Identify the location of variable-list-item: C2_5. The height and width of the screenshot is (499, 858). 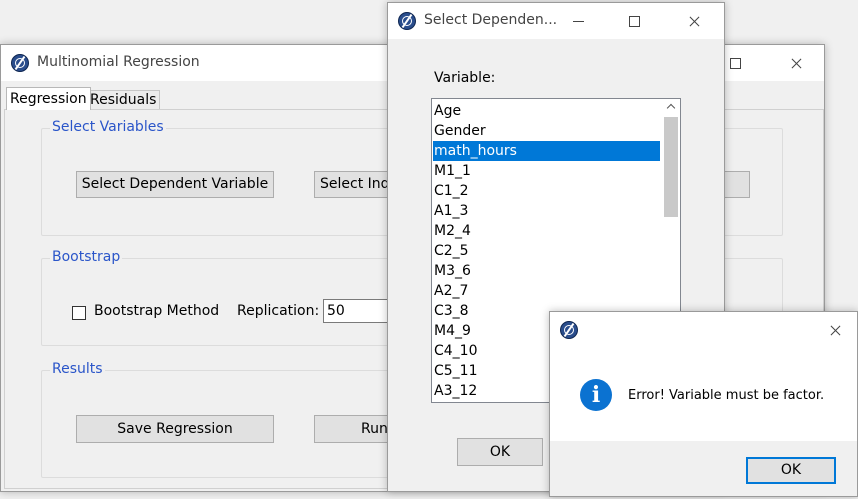
(546, 251).